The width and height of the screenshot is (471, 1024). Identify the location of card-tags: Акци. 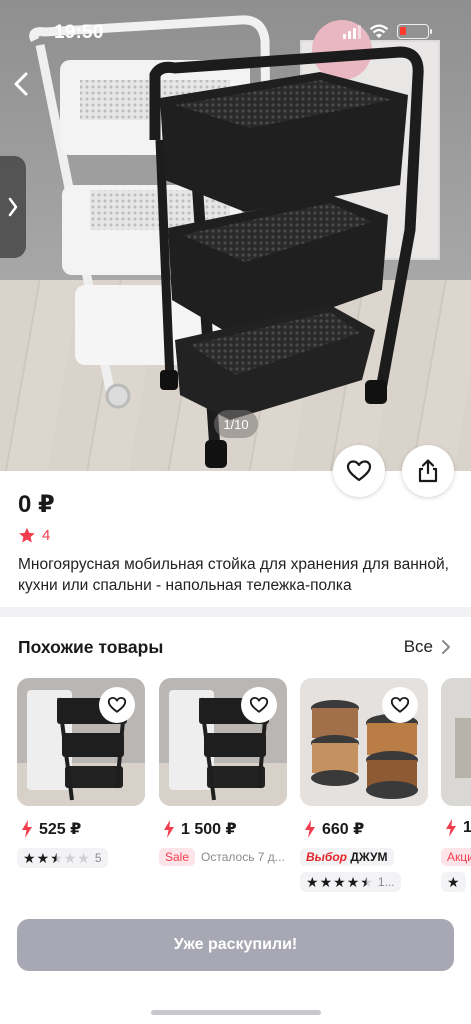
(456, 857).